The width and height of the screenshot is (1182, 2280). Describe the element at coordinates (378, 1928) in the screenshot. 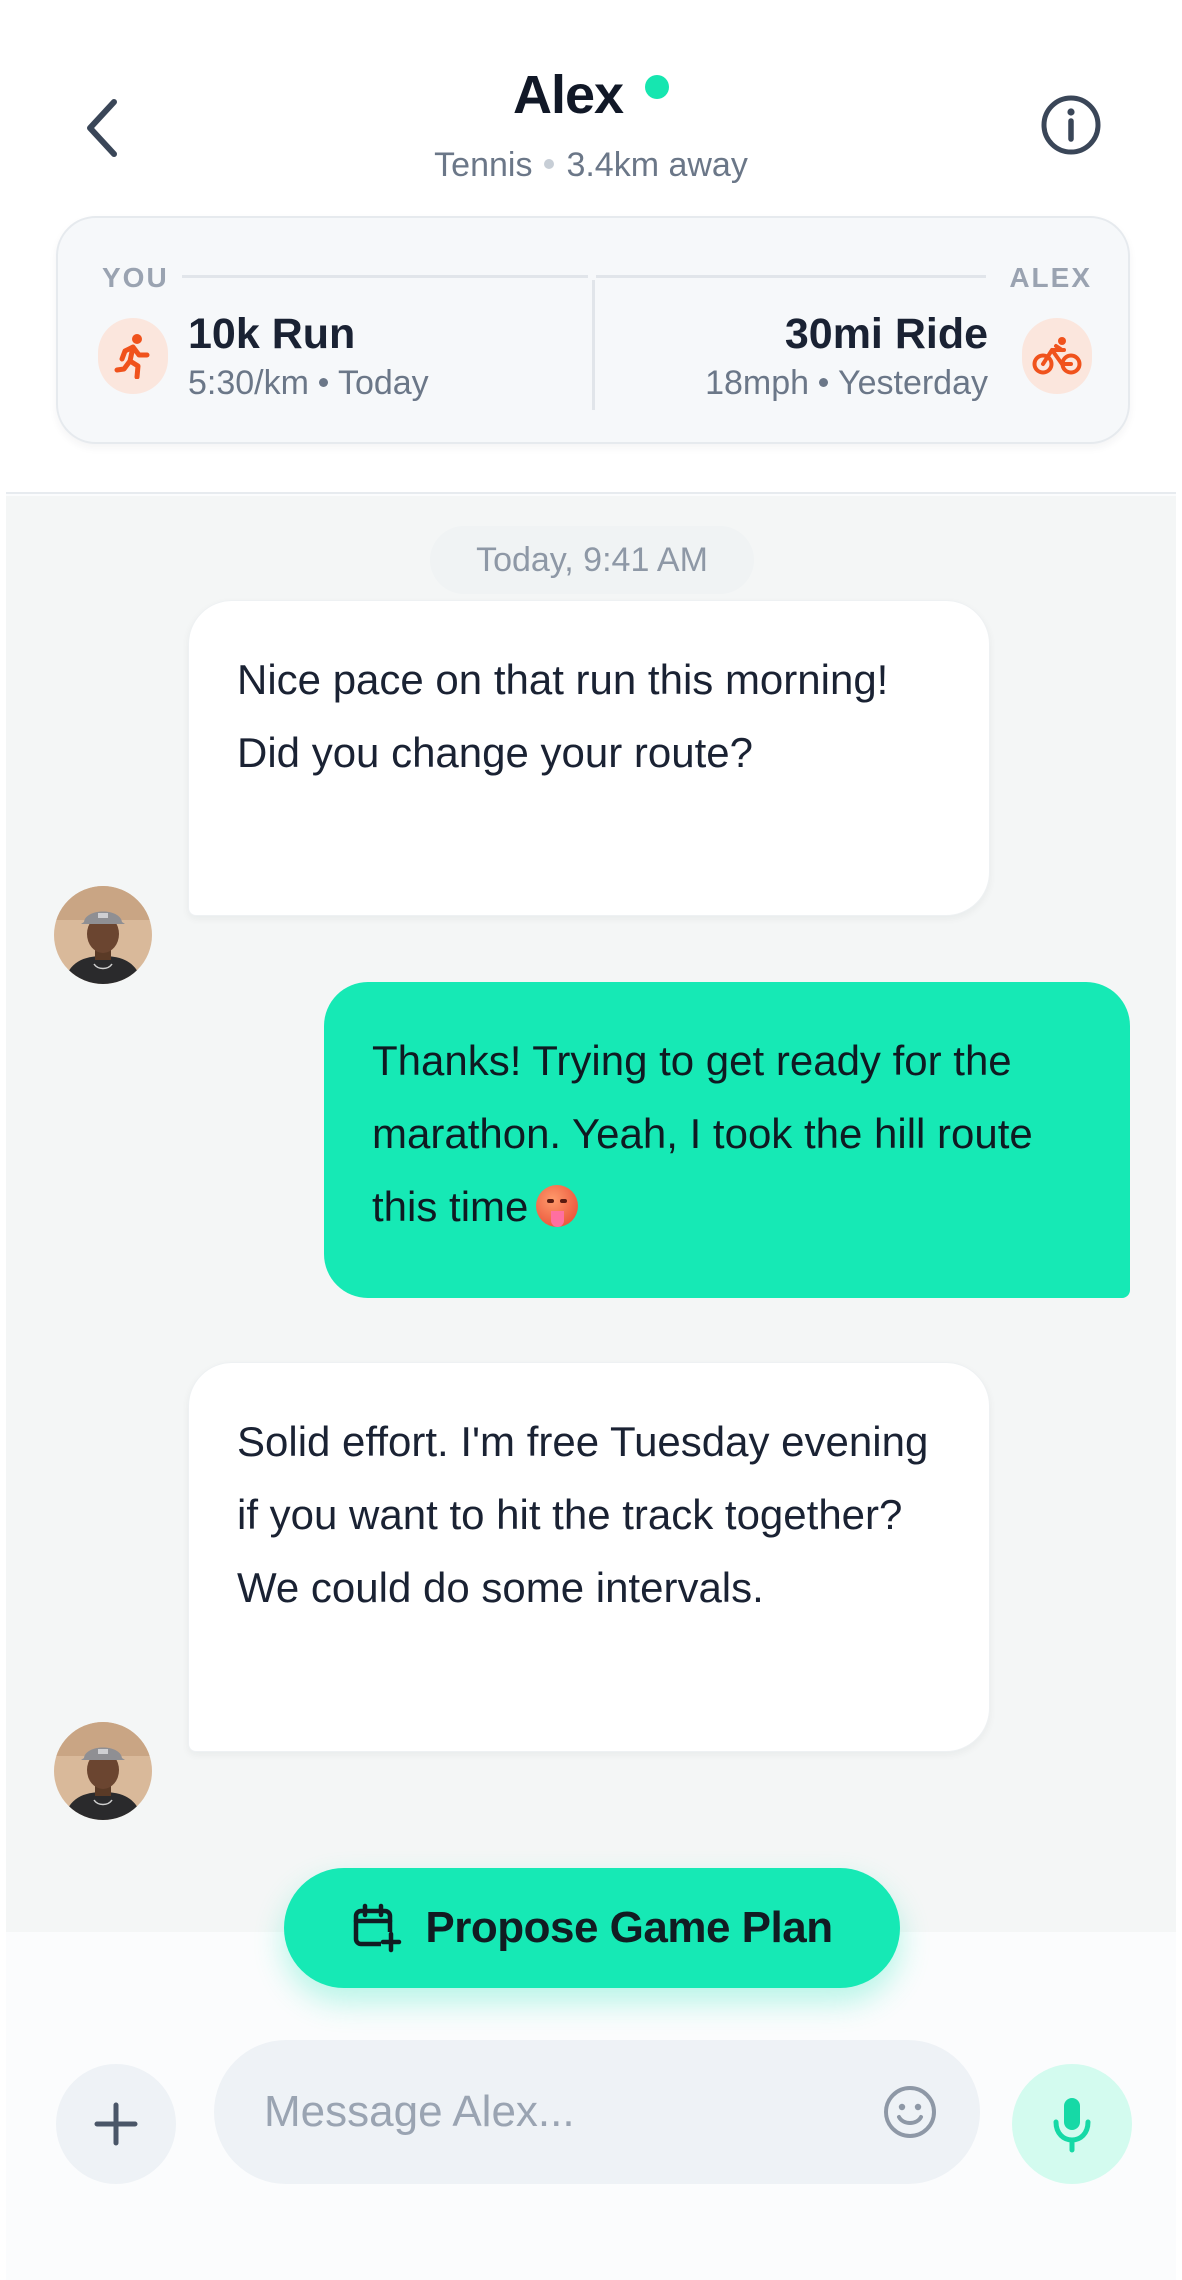

I see `calendar-plus-icon` at that location.